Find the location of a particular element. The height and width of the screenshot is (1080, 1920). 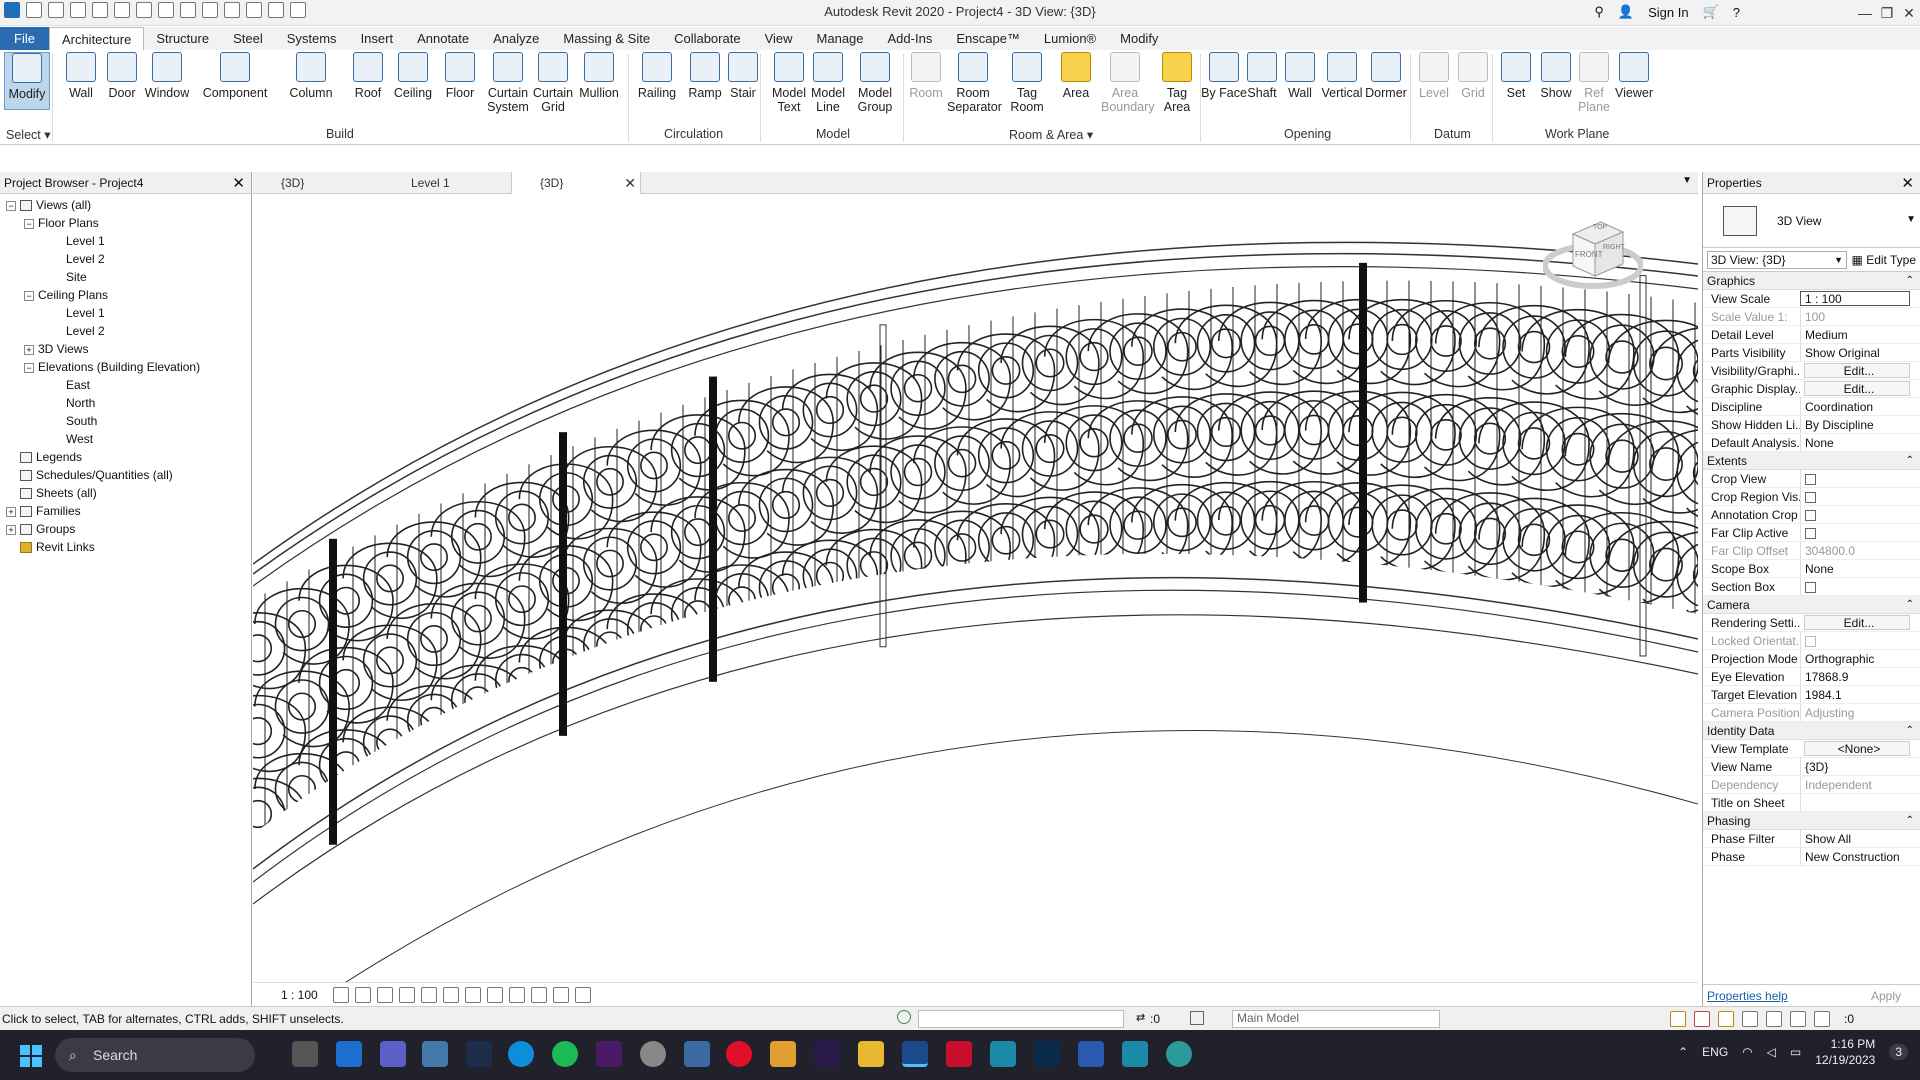

lightroom-icon is located at coordinates (479, 1054).